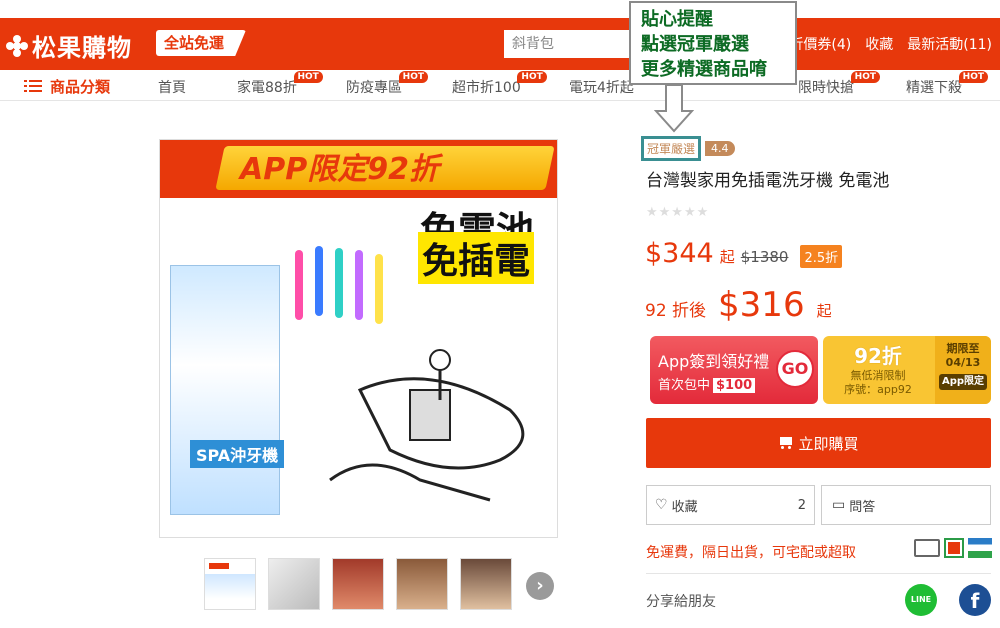 The width and height of the screenshot is (1000, 628). I want to click on cart-icon, so click(785, 443).